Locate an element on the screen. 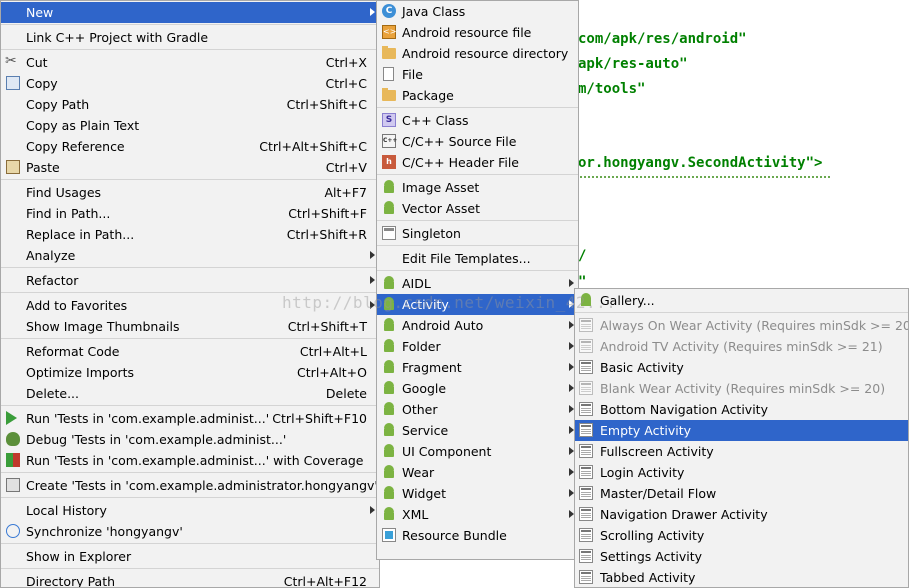  new-item-resource-file: <> Android resource file is located at coordinates (477, 32).